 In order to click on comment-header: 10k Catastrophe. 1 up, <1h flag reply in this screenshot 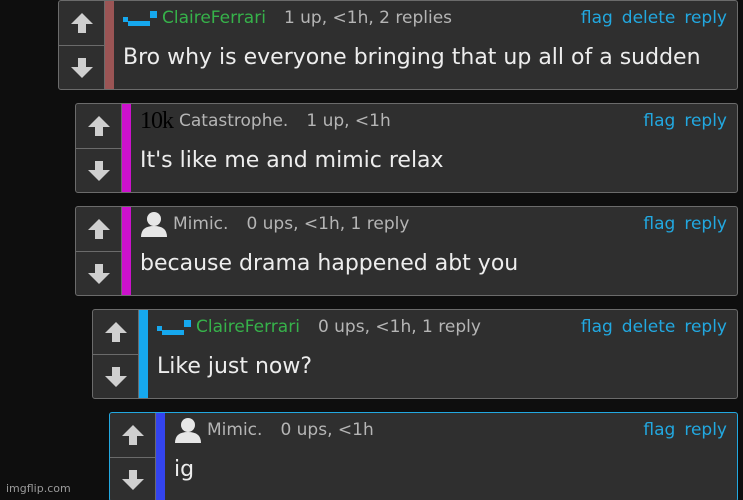, I will do `click(433, 121)`.